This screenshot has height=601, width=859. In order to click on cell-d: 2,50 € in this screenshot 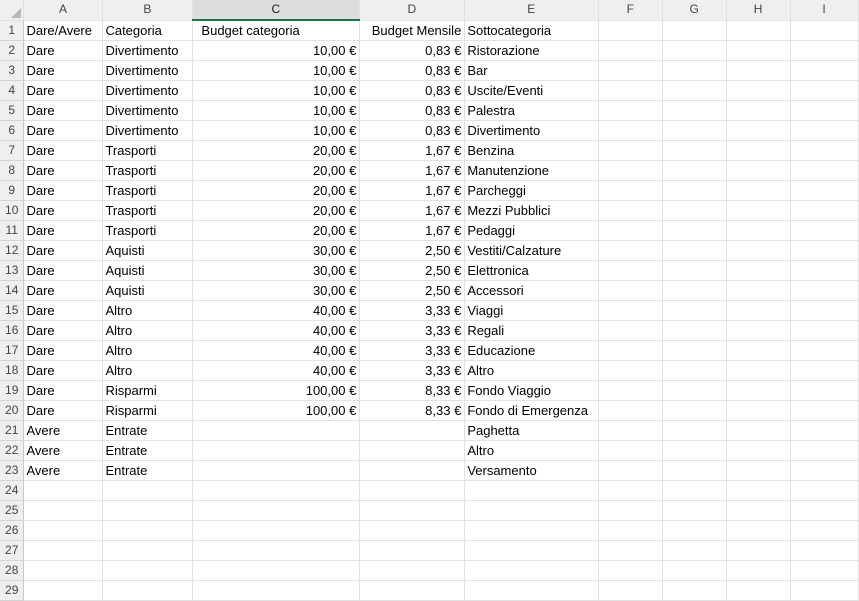, I will do `click(412, 250)`.